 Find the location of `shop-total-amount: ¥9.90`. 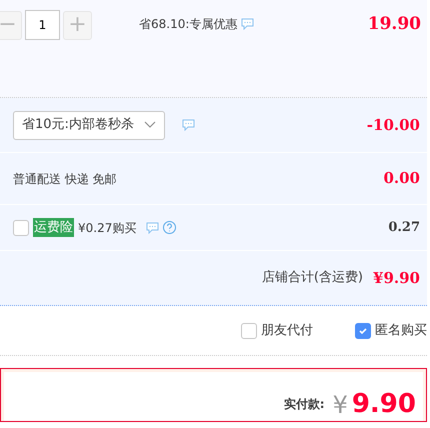

shop-total-amount: ¥9.90 is located at coordinates (396, 278).